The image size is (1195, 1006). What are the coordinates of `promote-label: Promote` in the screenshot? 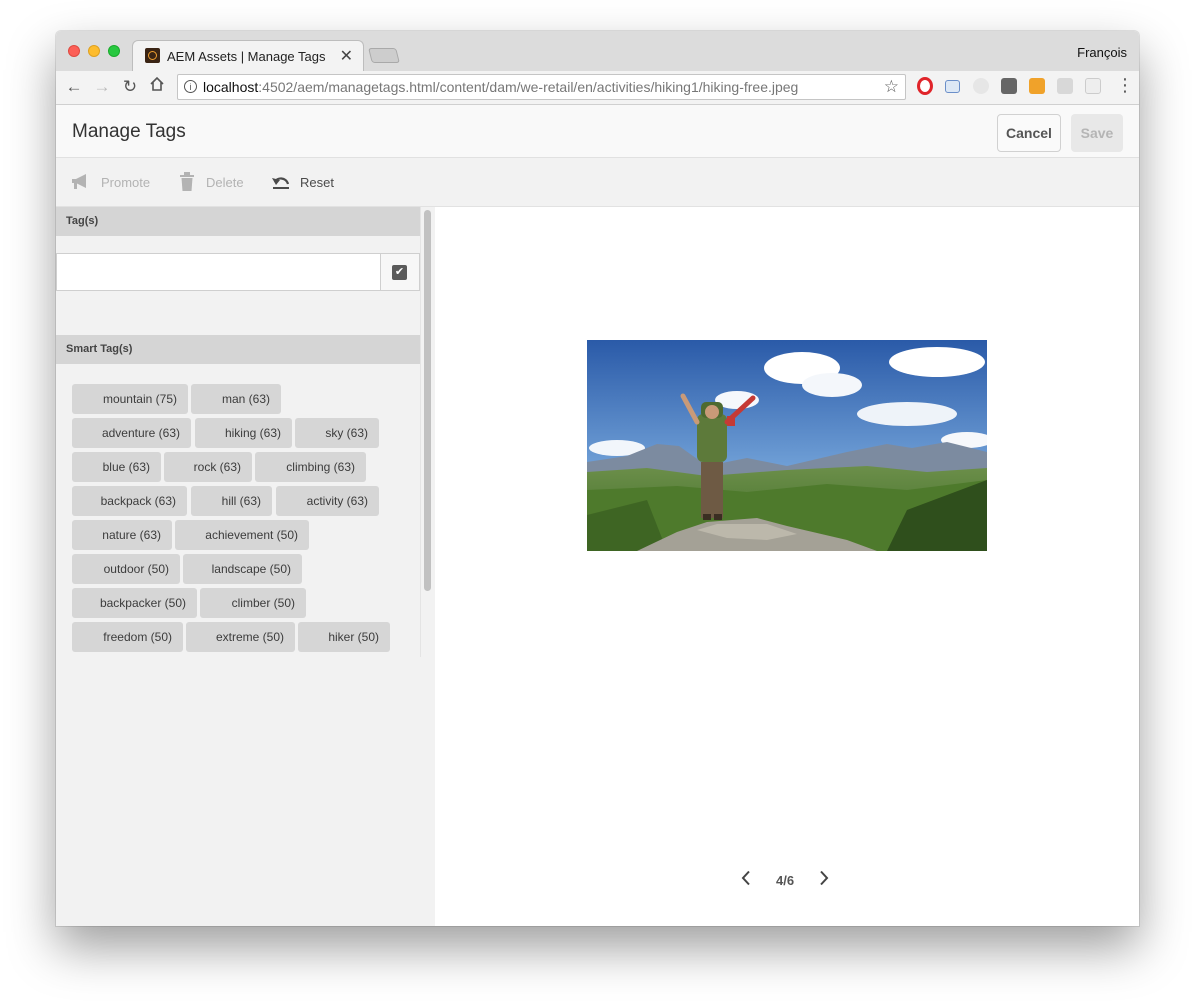 It's located at (126, 182).